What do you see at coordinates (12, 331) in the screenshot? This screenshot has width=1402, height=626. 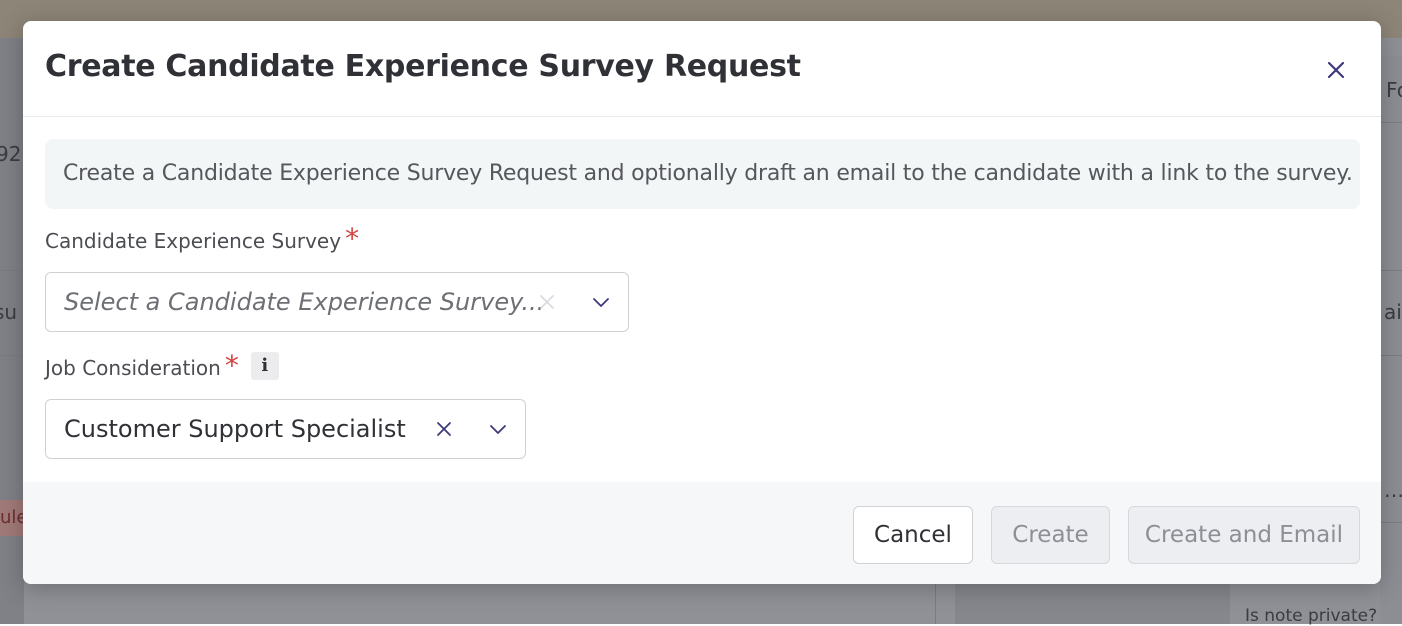 I see `background-left-panel` at bounding box center [12, 331].